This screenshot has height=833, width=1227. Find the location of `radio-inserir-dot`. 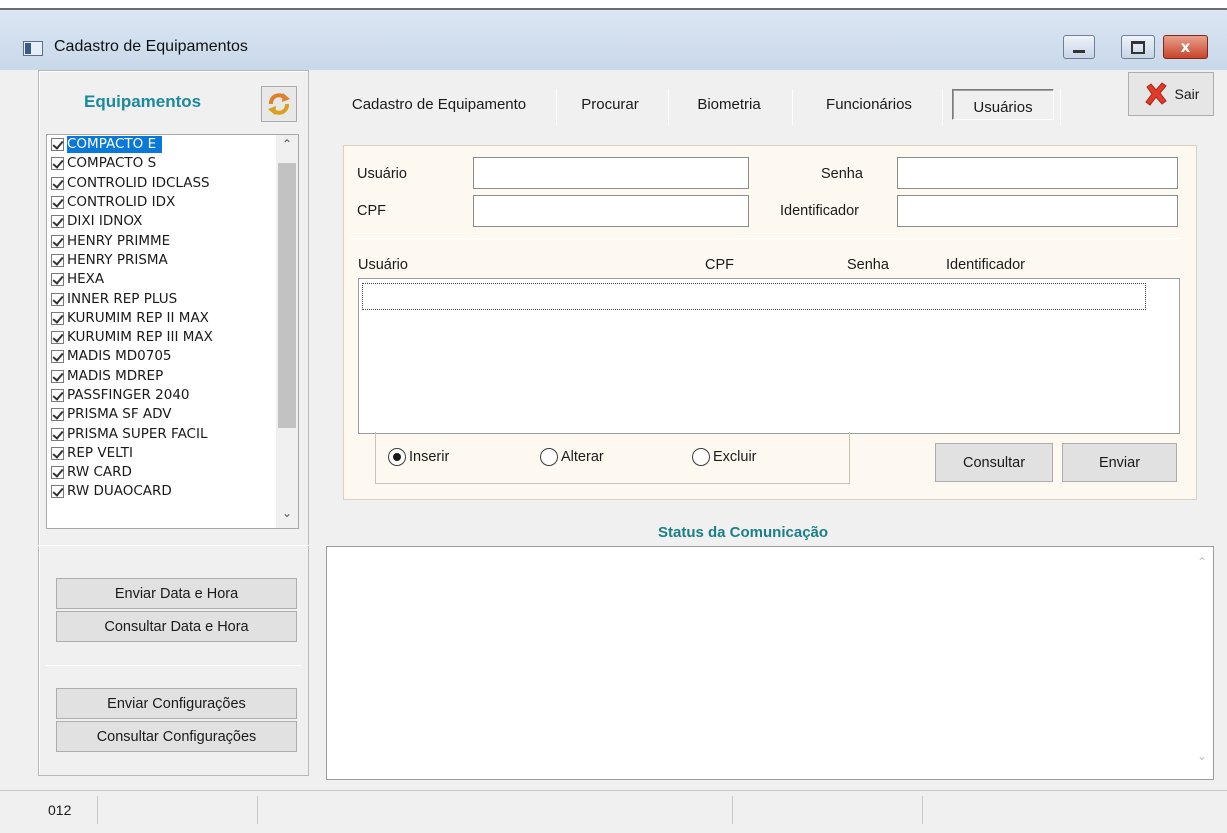

radio-inserir-dot is located at coordinates (397, 457).